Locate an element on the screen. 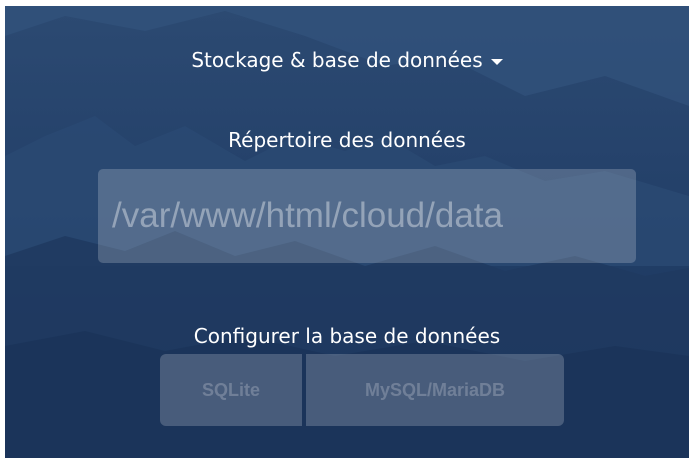  database-type-selector: SQLite MySQL/MariaDB is located at coordinates (362, 390).